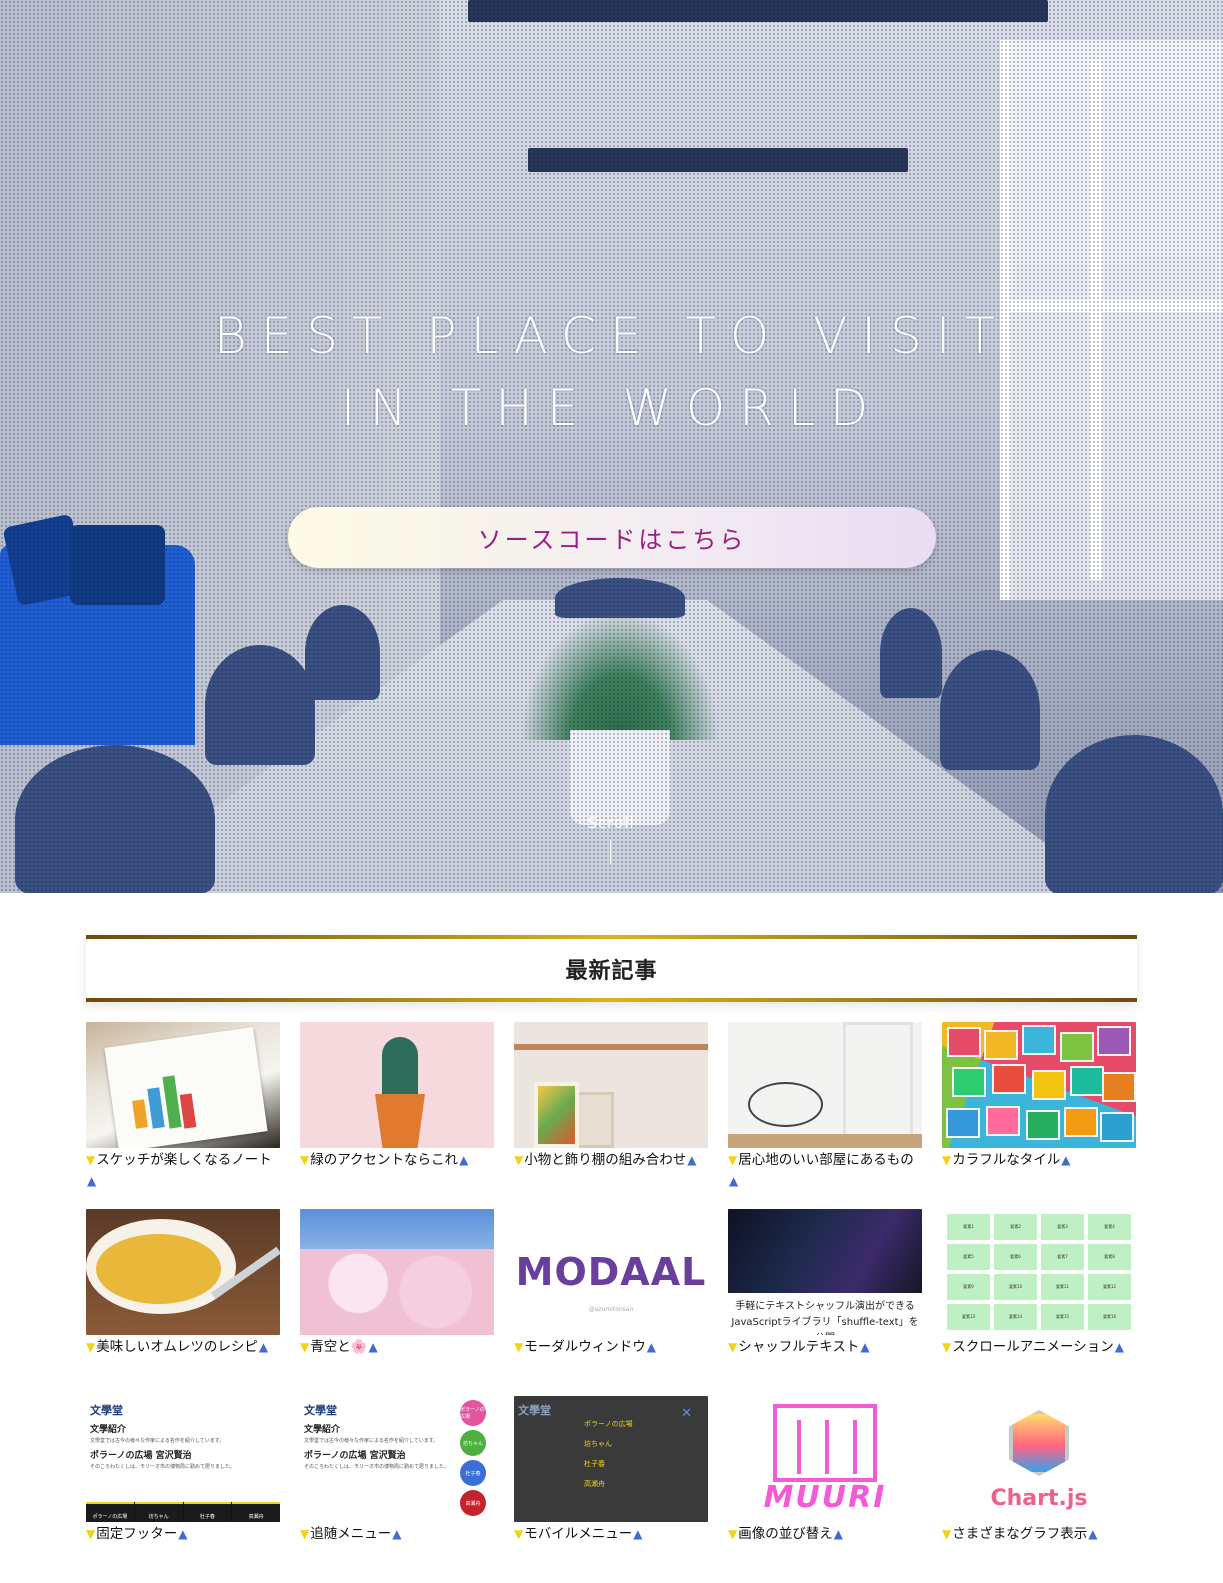 Image resolution: width=1223 pixels, height=1583 pixels. I want to click on scroll-cell: 要素7, so click(1062, 1257).